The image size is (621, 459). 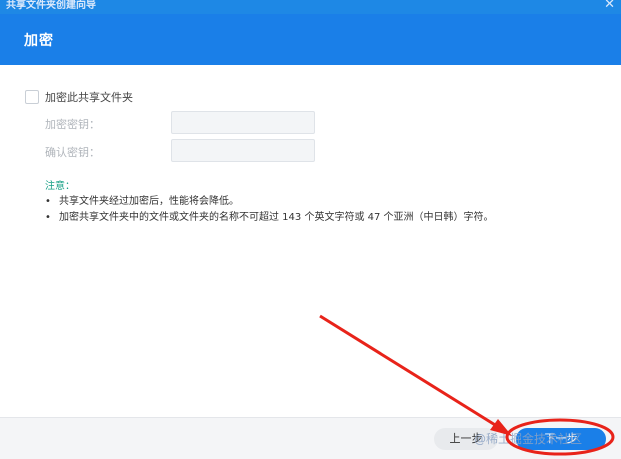 I want to click on confirm-key-label: 确认密钥：, so click(x=72, y=152).